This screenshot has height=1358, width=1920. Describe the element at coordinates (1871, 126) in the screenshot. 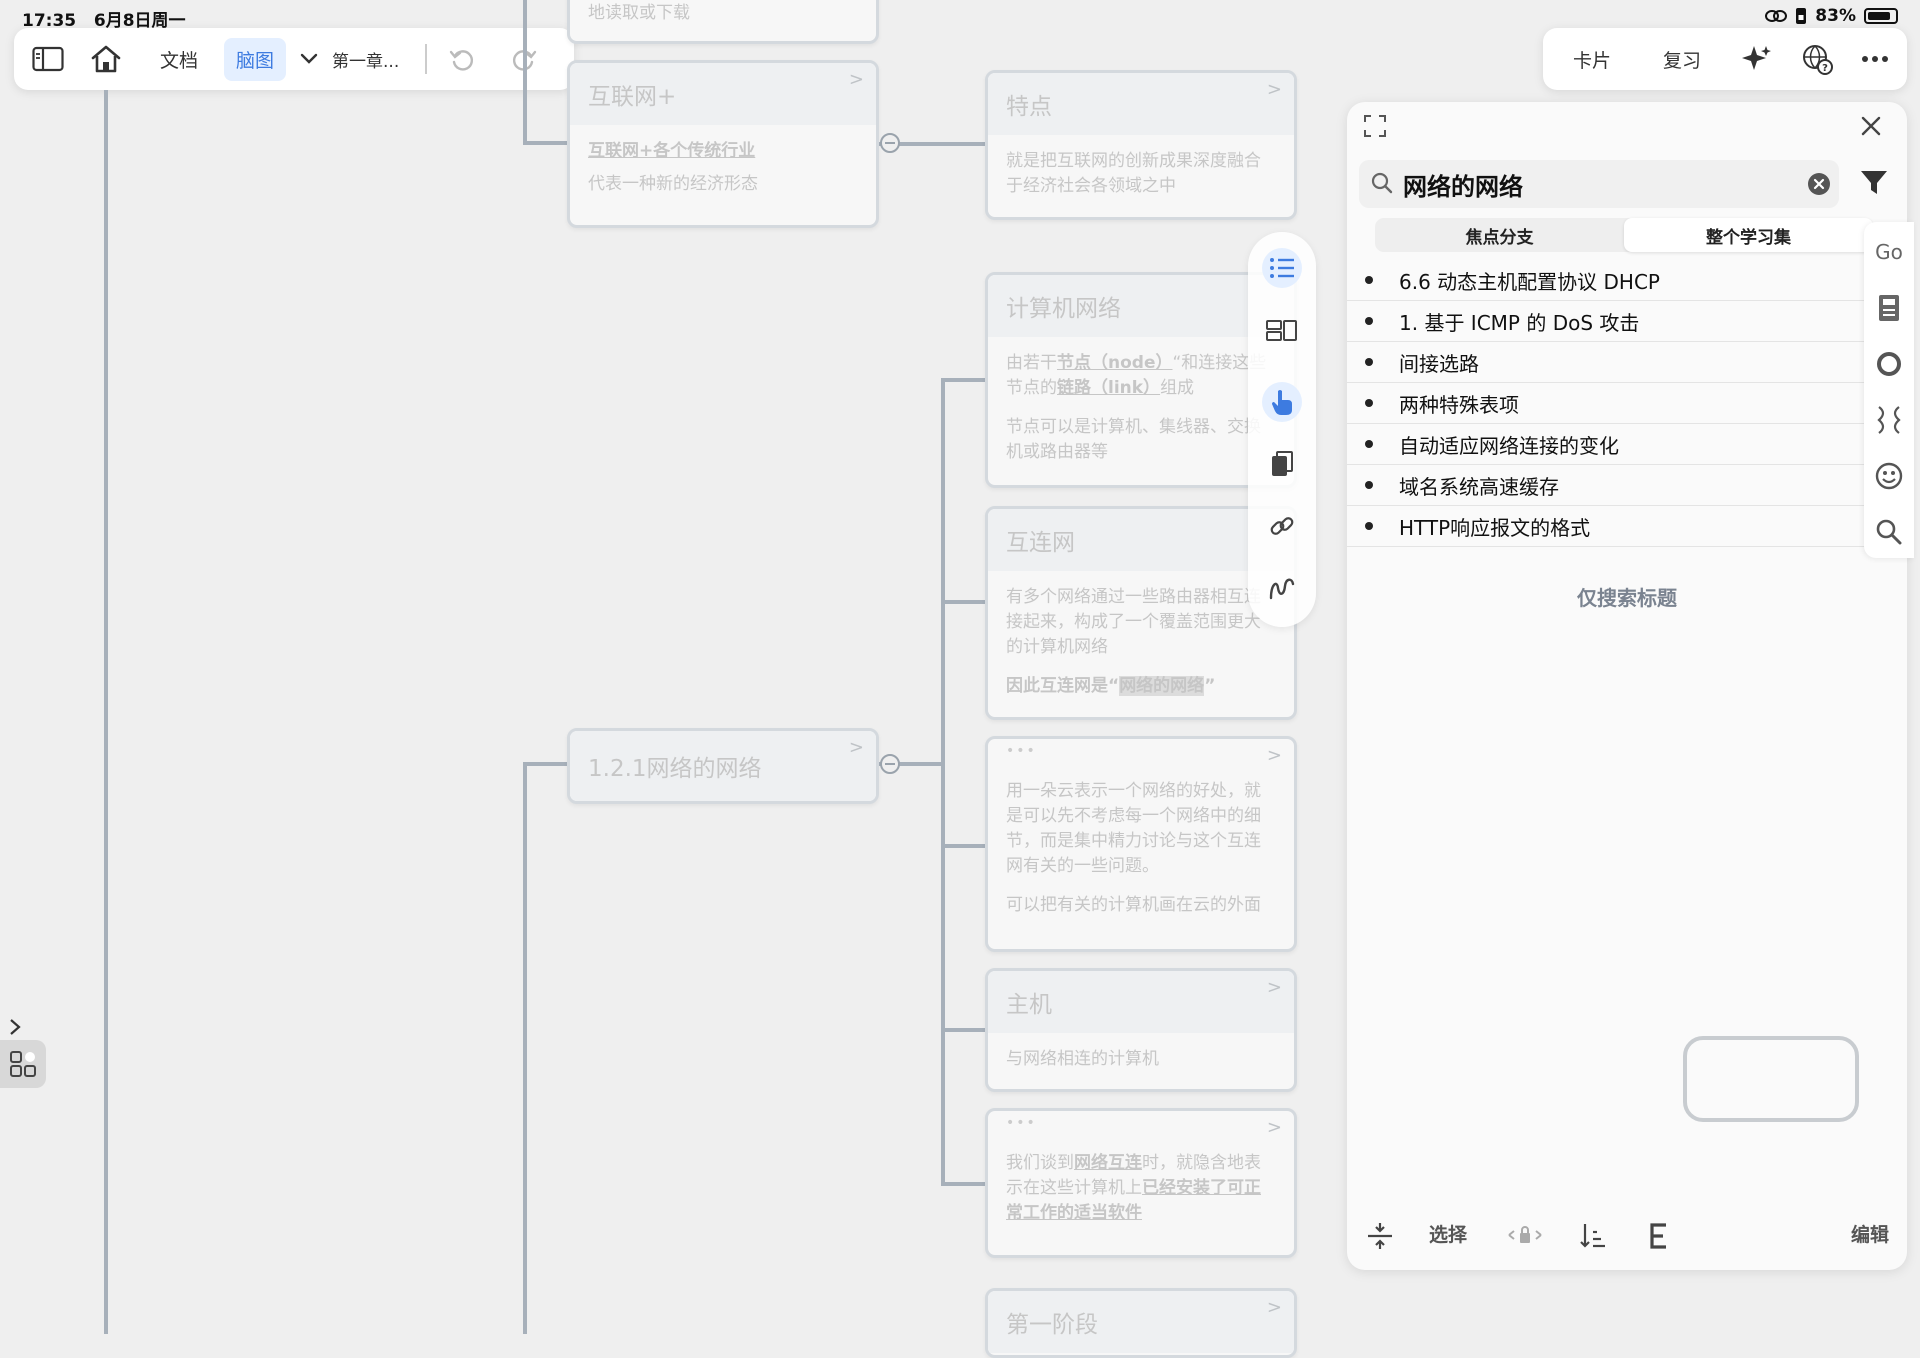

I see `close-icon` at that location.